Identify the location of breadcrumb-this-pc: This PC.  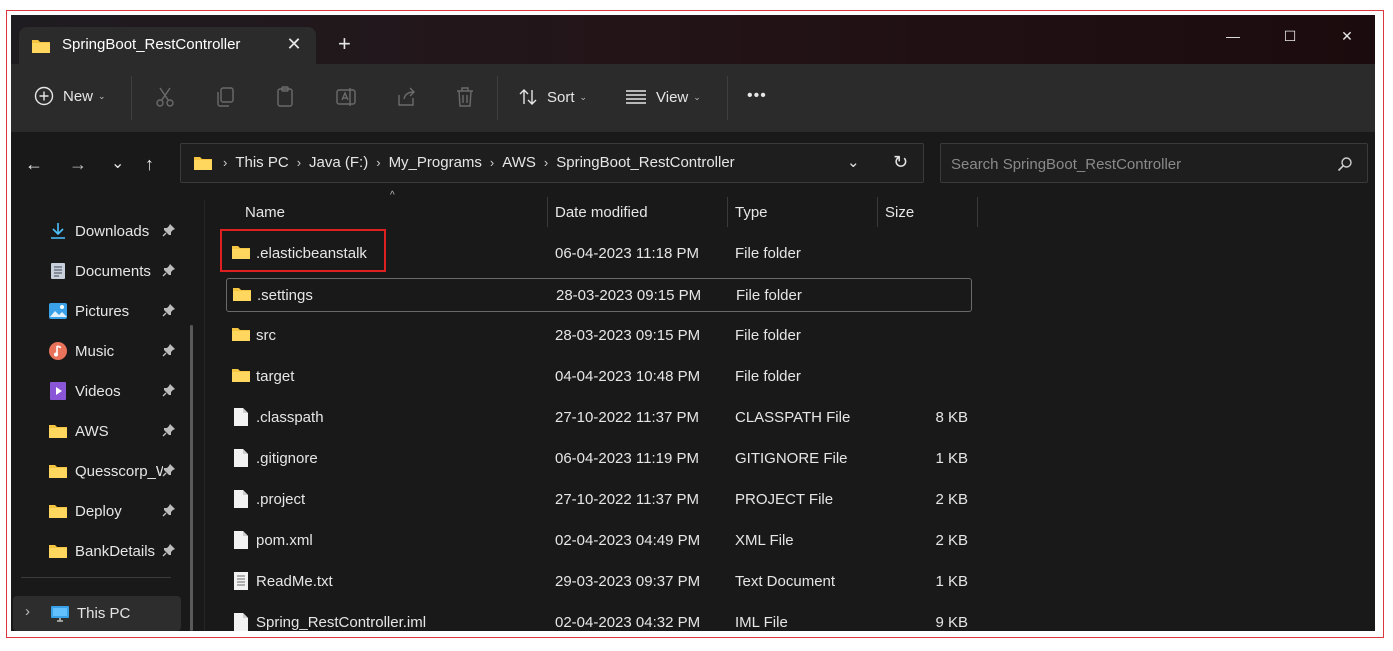
(261, 162).